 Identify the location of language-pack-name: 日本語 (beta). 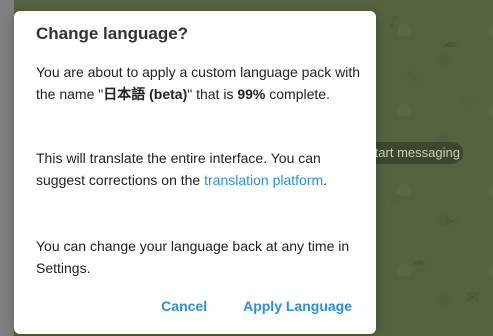
(145, 94).